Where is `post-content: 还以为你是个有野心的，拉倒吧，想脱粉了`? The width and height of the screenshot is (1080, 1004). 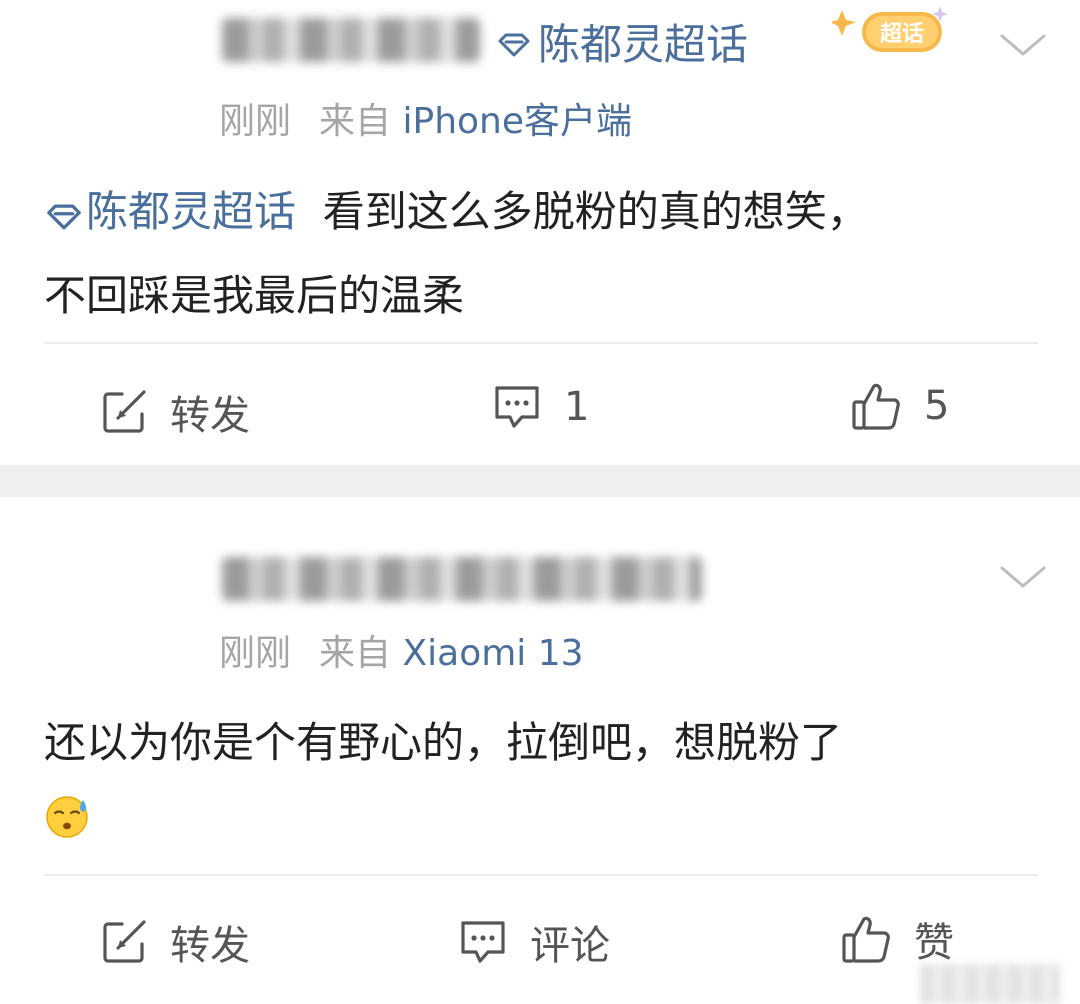
post-content: 还以为你是个有野心的，拉倒吧，想脱粉了 is located at coordinates (544, 743).